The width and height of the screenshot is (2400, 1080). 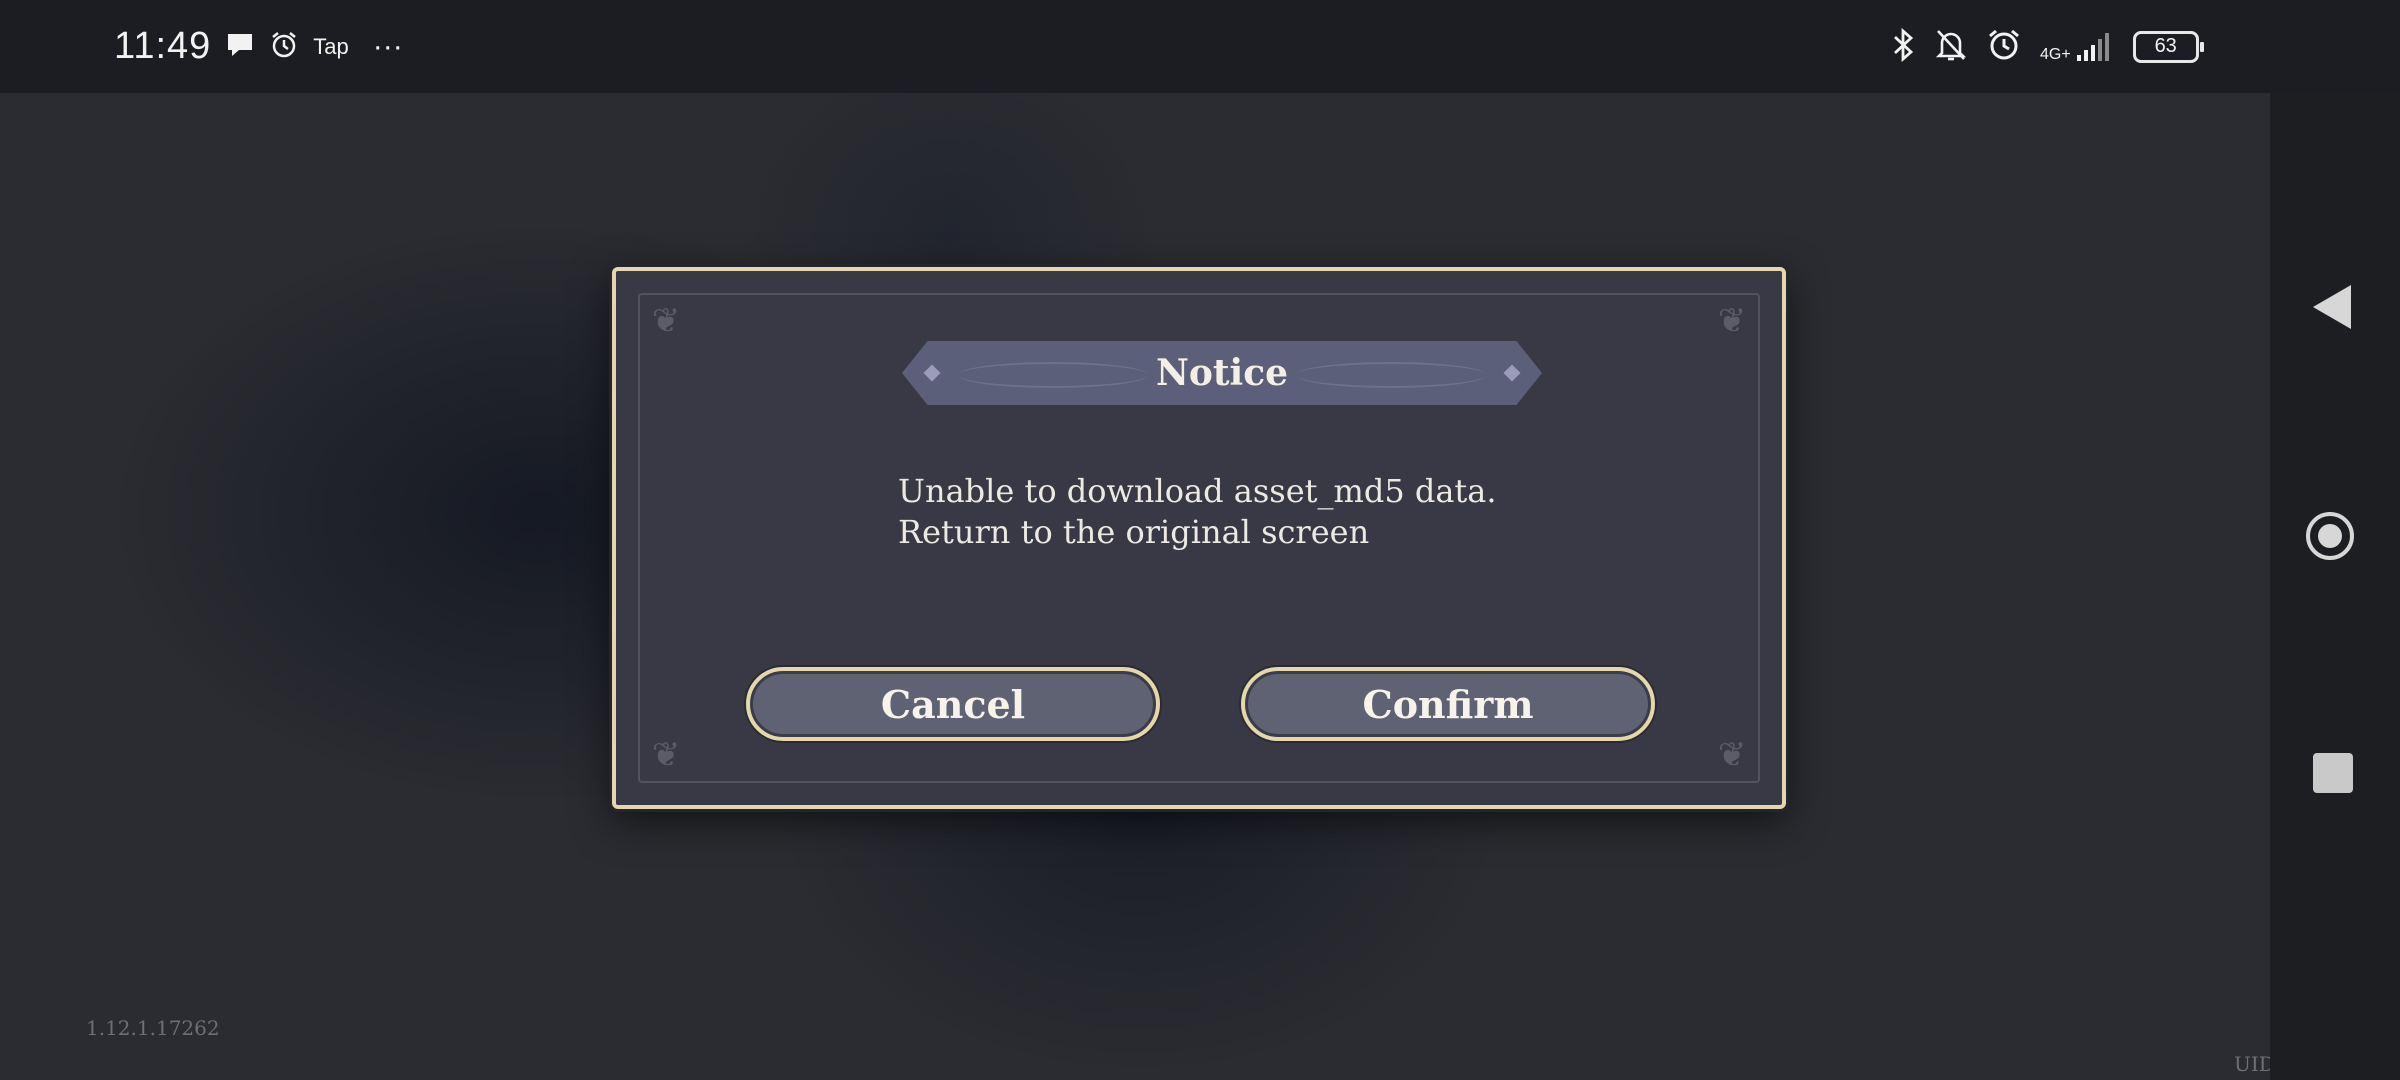 I want to click on battery-level: 63, so click(x=2165, y=46).